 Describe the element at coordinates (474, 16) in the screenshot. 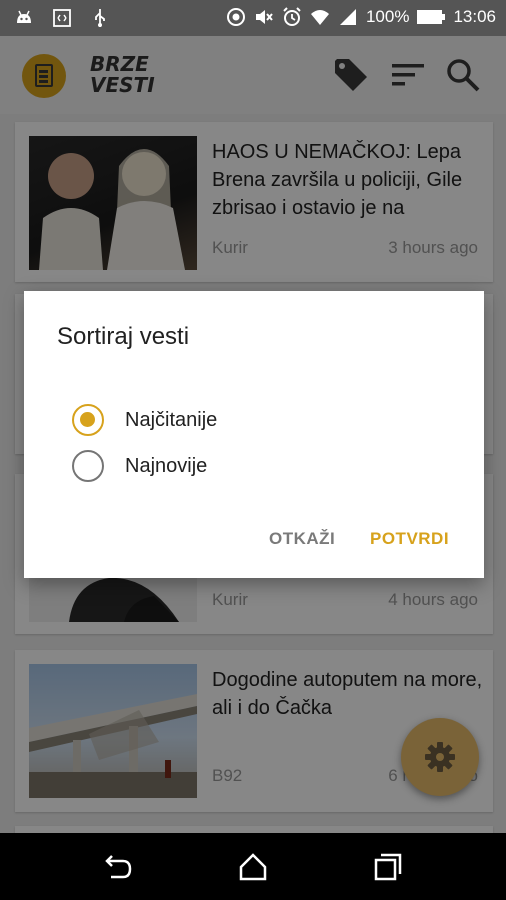

I see `status-time: 13:06` at that location.